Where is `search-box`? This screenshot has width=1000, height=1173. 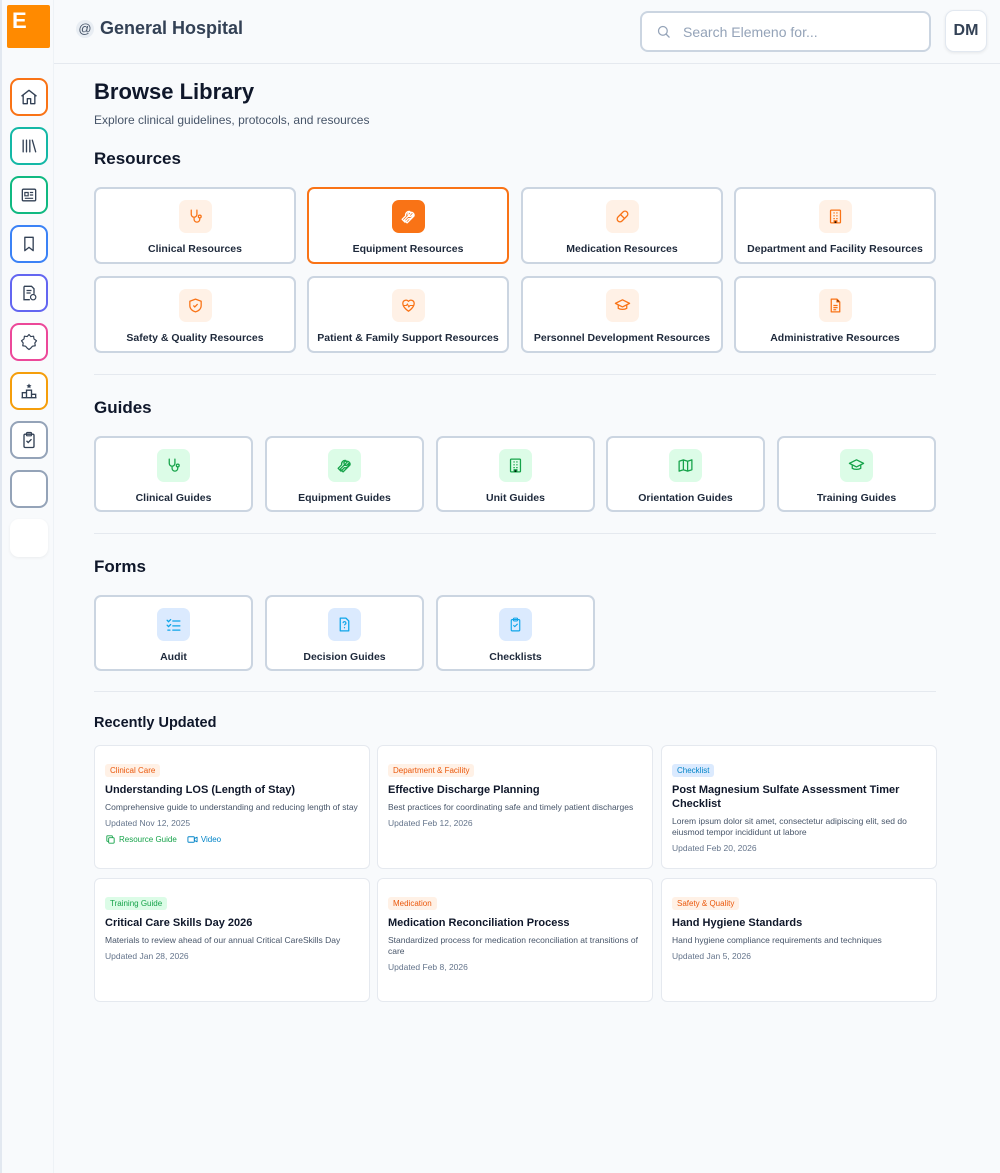
search-box is located at coordinates (785, 31).